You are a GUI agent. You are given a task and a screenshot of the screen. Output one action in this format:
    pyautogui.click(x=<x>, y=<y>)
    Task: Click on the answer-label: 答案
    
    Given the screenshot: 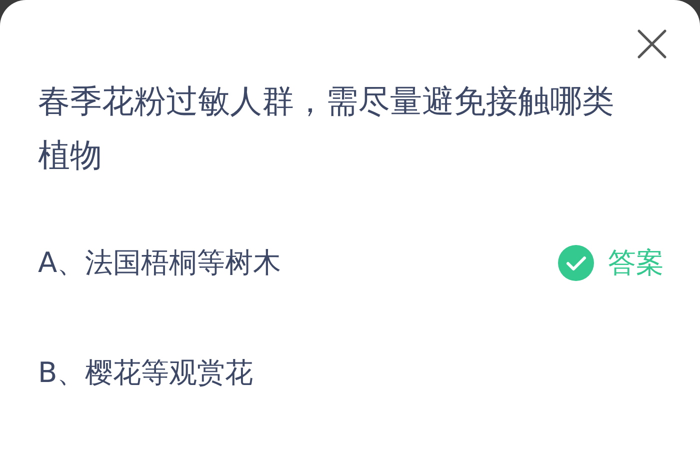 What is the action you would take?
    pyautogui.click(x=636, y=263)
    